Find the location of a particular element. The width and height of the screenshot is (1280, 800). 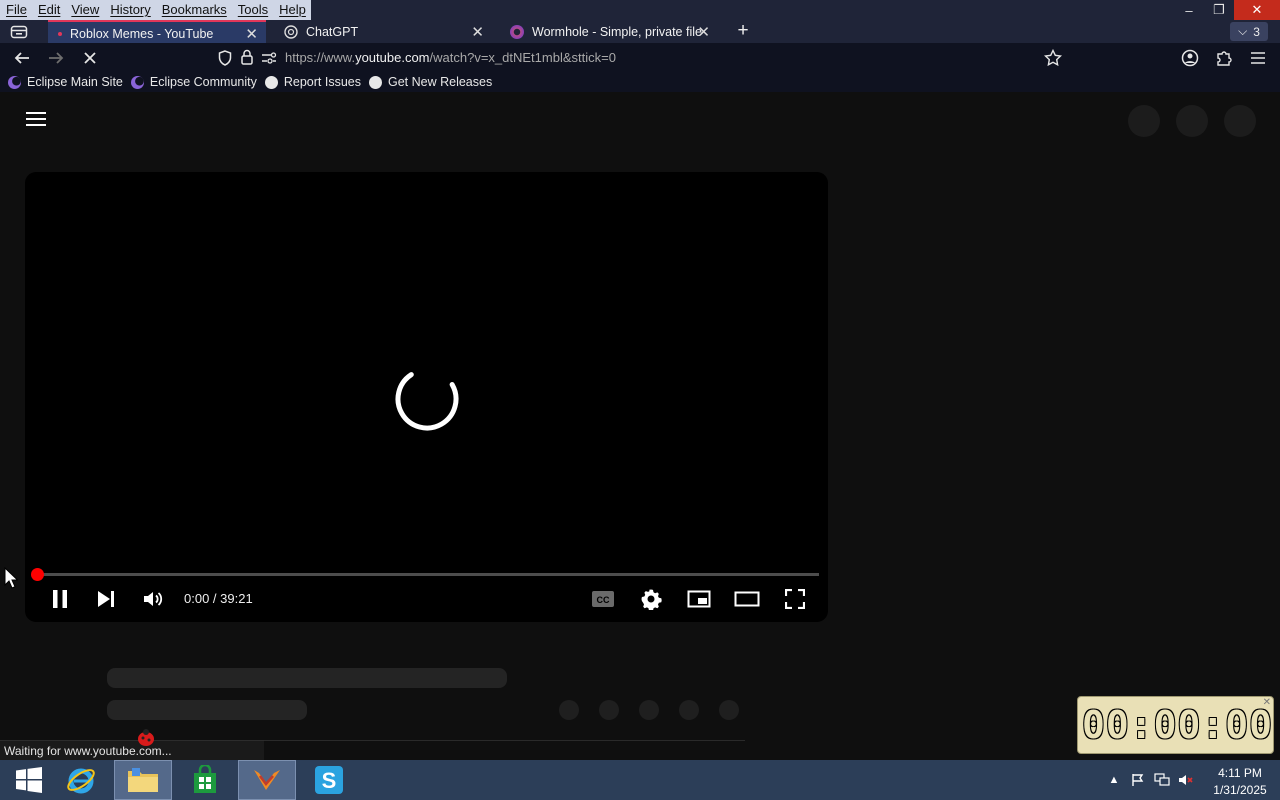

menu-edit: Edit is located at coordinates (48, 10).